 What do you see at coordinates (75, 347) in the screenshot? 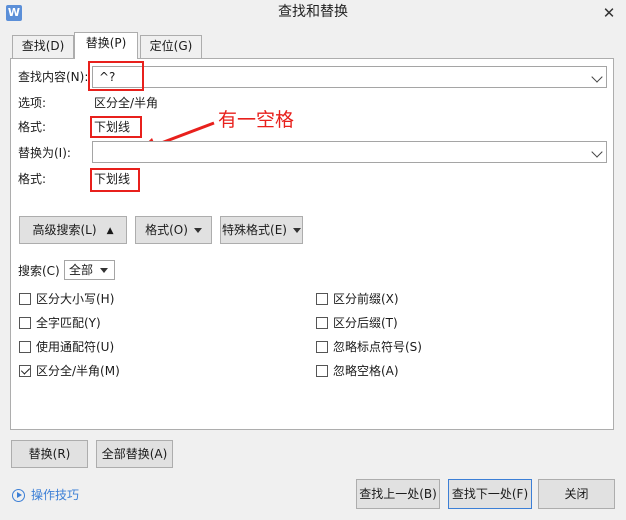
I see `wildcards-label: 使用通配符(U)` at bounding box center [75, 347].